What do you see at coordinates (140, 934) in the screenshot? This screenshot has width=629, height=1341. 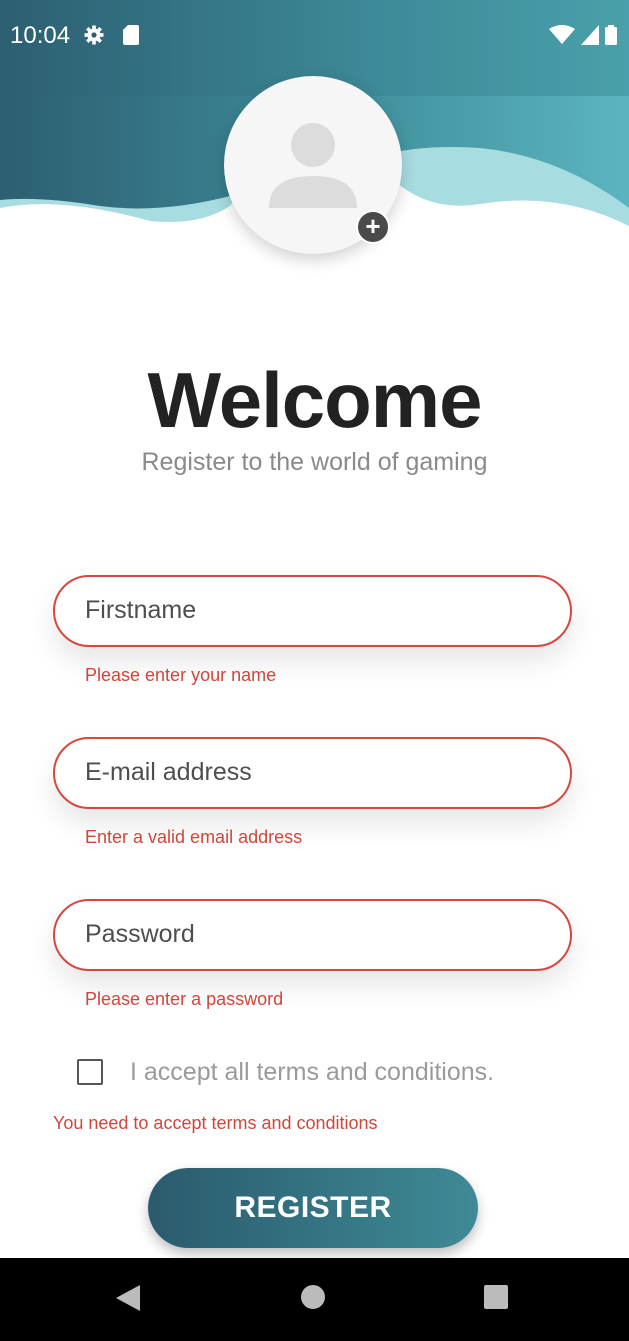 I see `password-placeholder: Password` at bounding box center [140, 934].